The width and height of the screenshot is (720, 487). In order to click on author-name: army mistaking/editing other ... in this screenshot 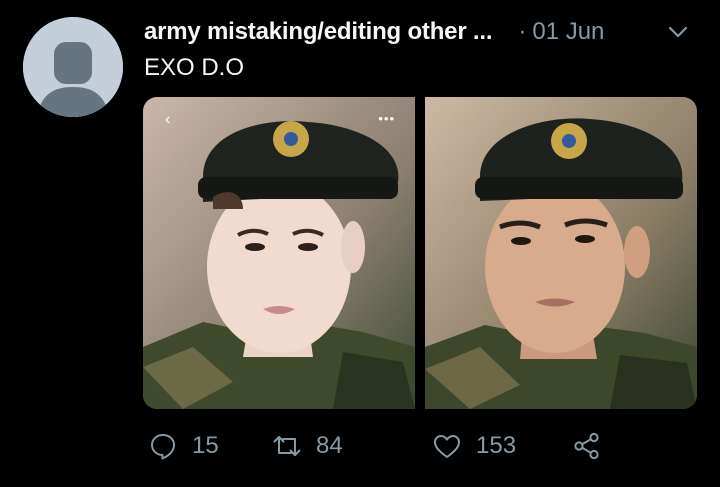, I will do `click(318, 32)`.